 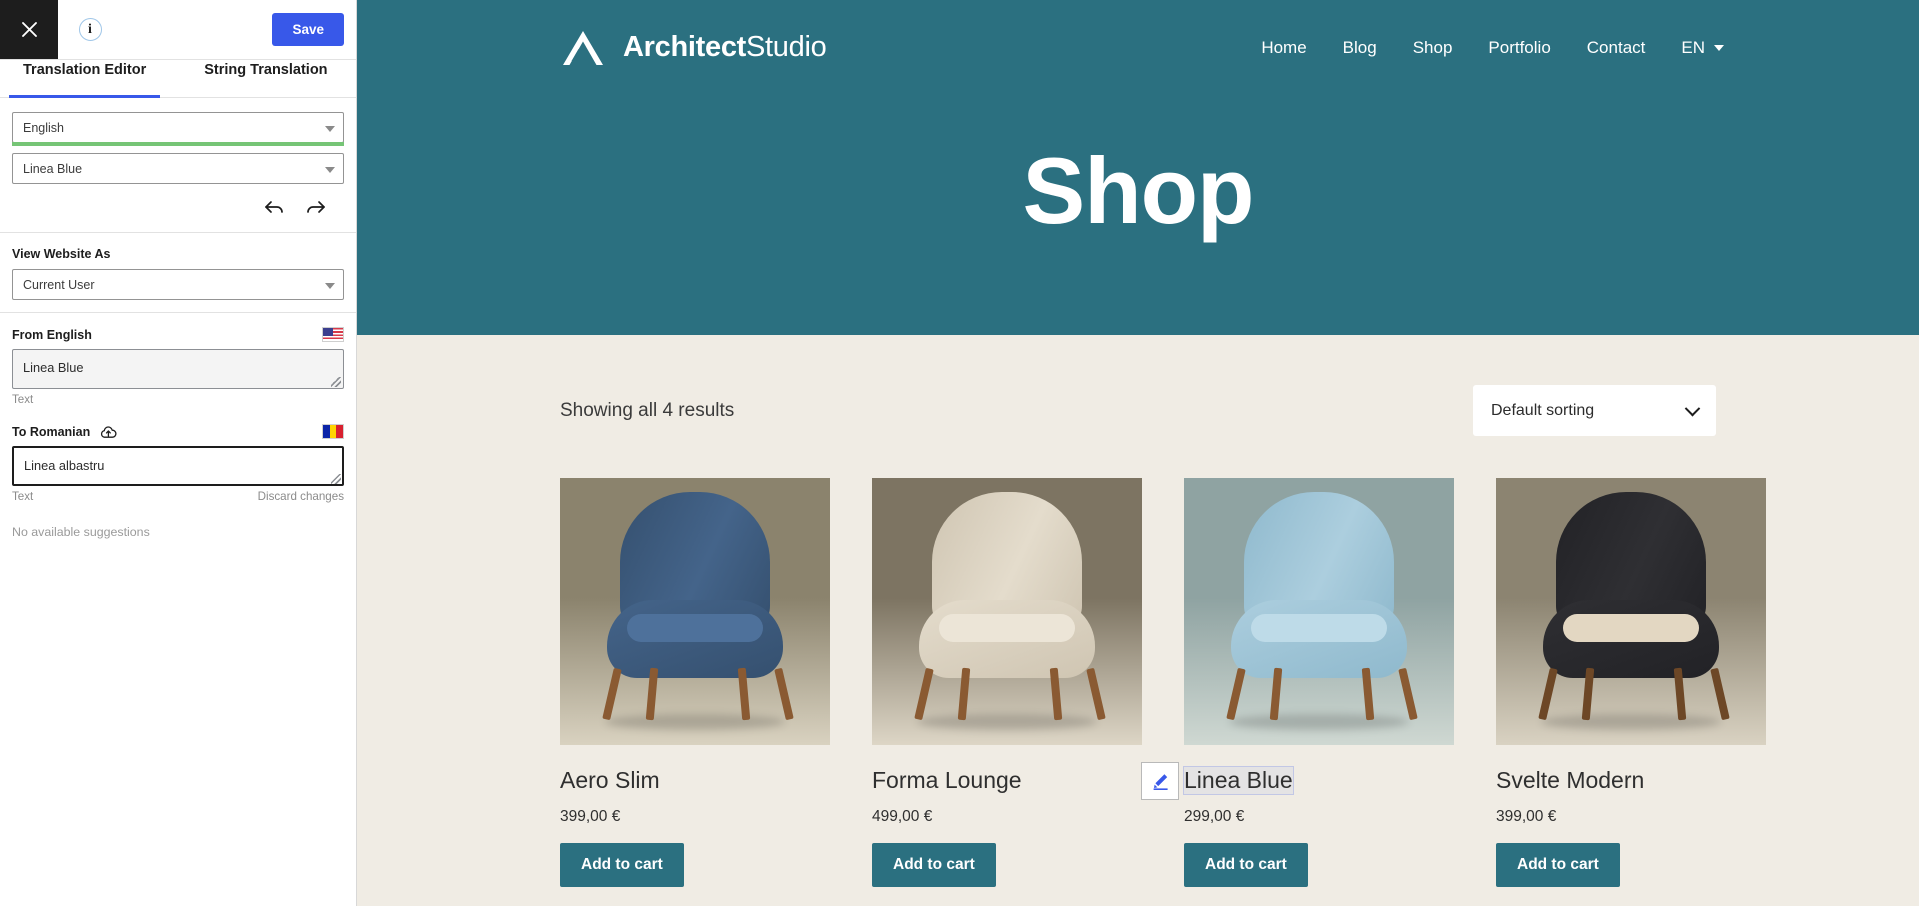 What do you see at coordinates (178, 432) in the screenshot?
I see `translation-fields-section: From English Text To Romanian` at bounding box center [178, 432].